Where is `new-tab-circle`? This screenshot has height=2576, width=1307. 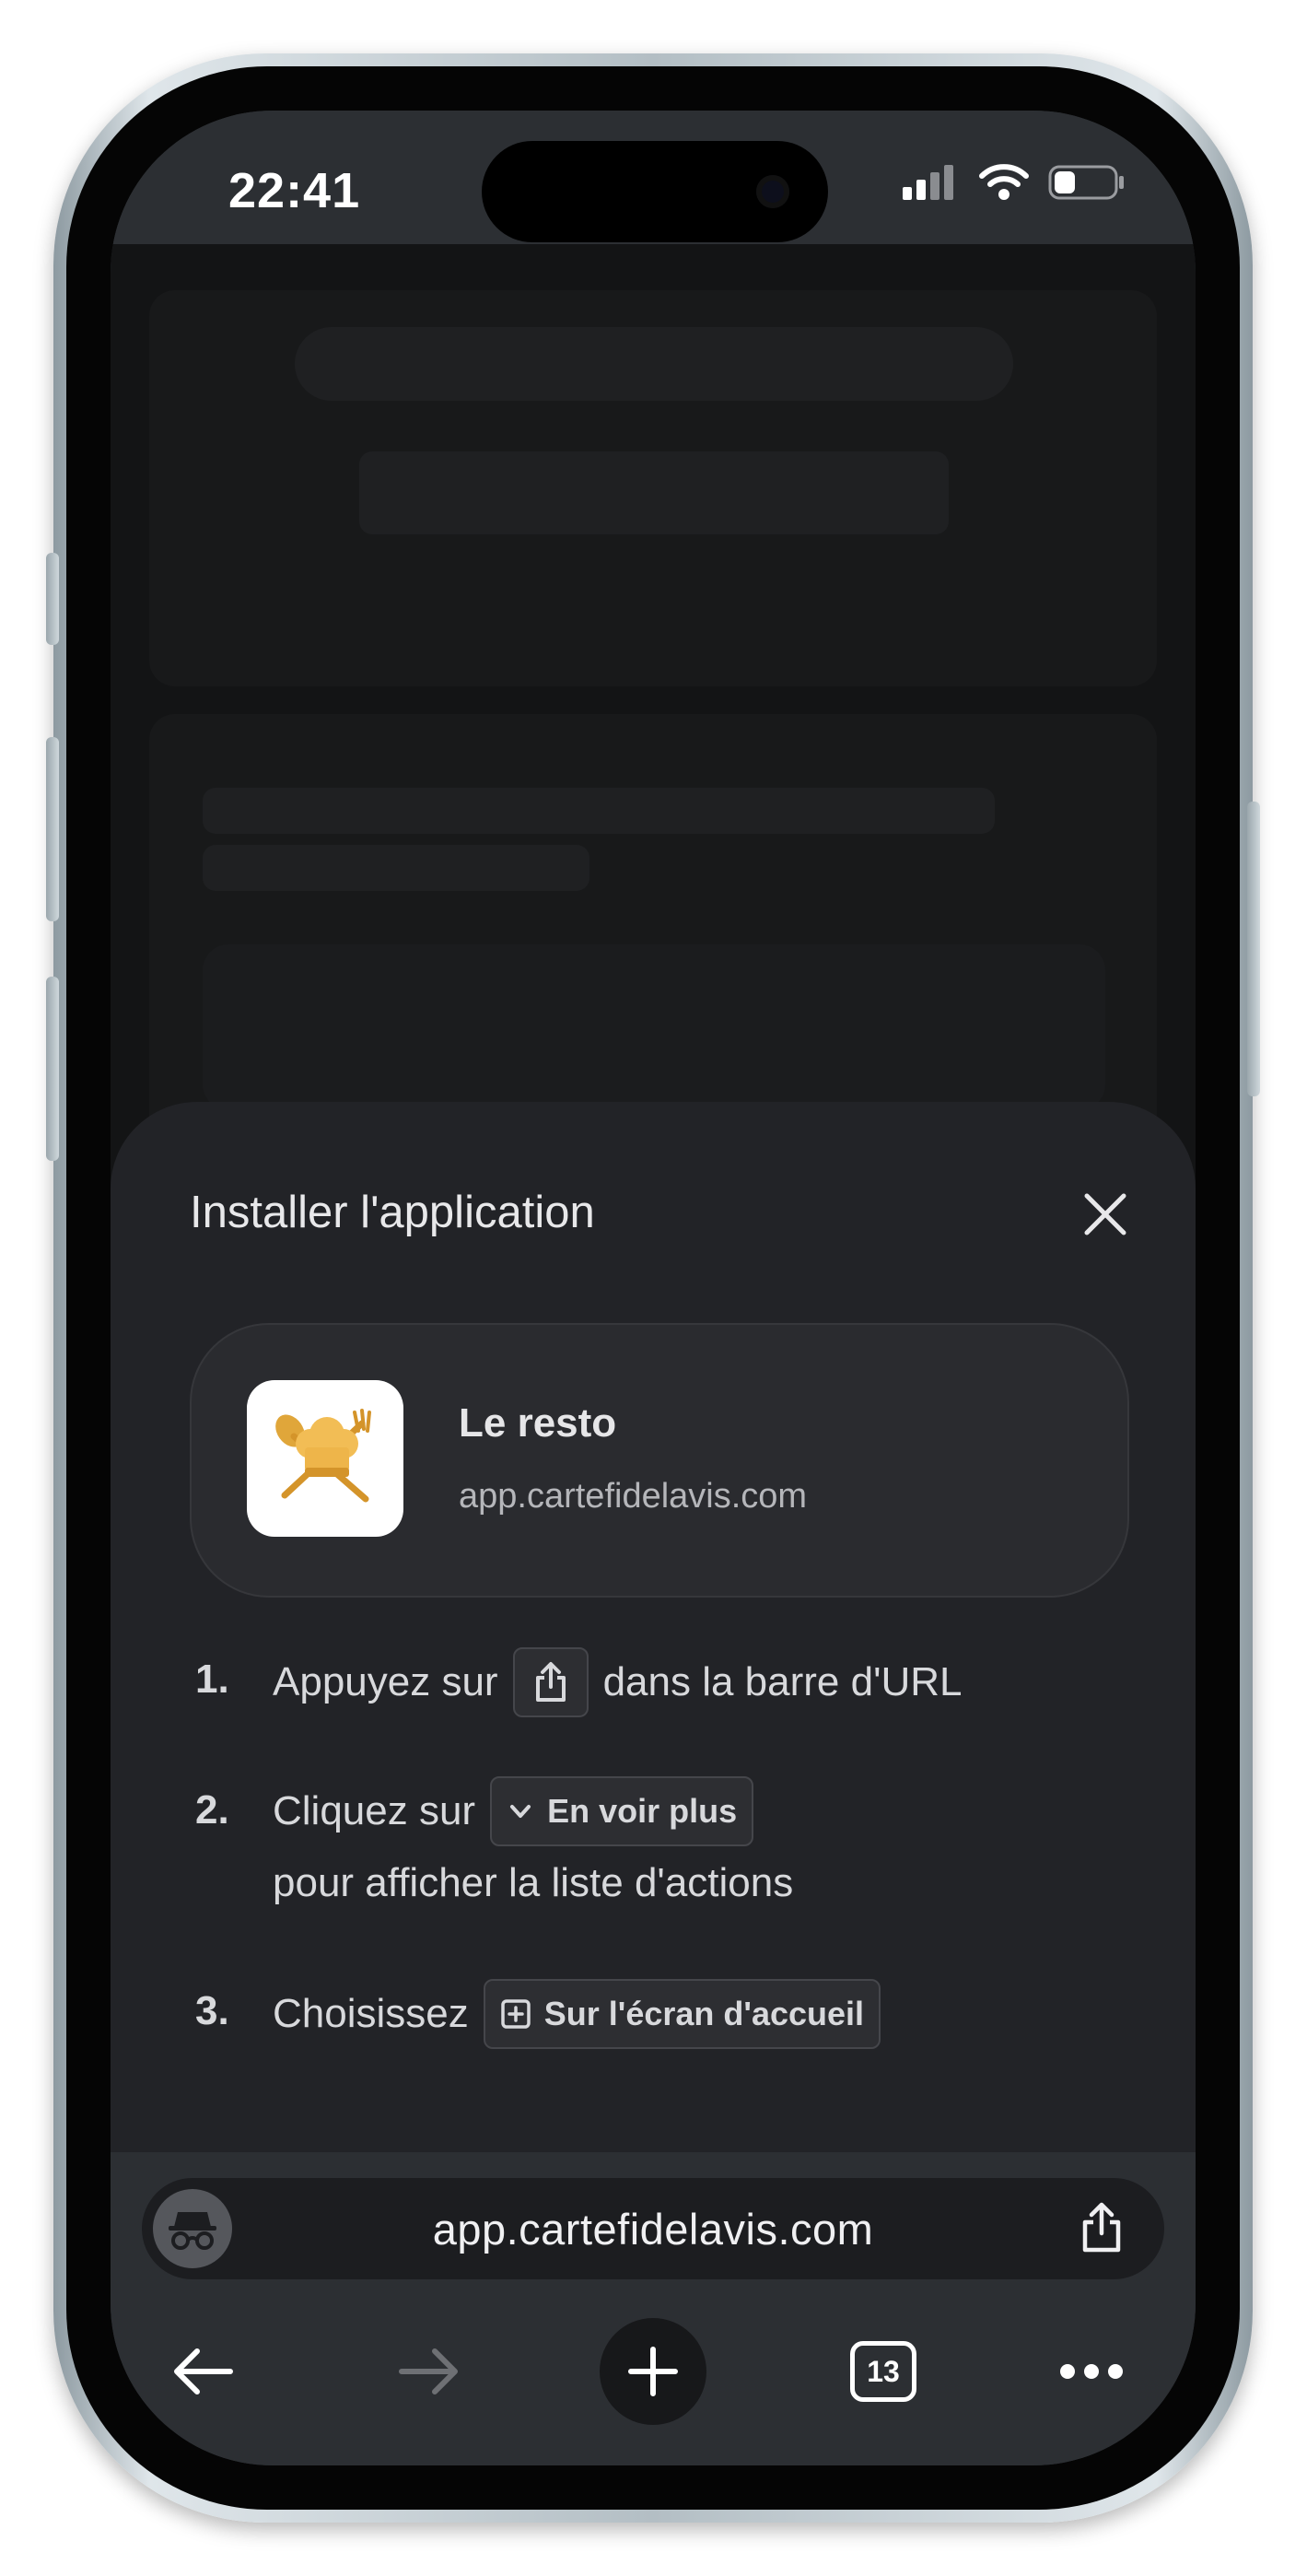
new-tab-circle is located at coordinates (653, 2371).